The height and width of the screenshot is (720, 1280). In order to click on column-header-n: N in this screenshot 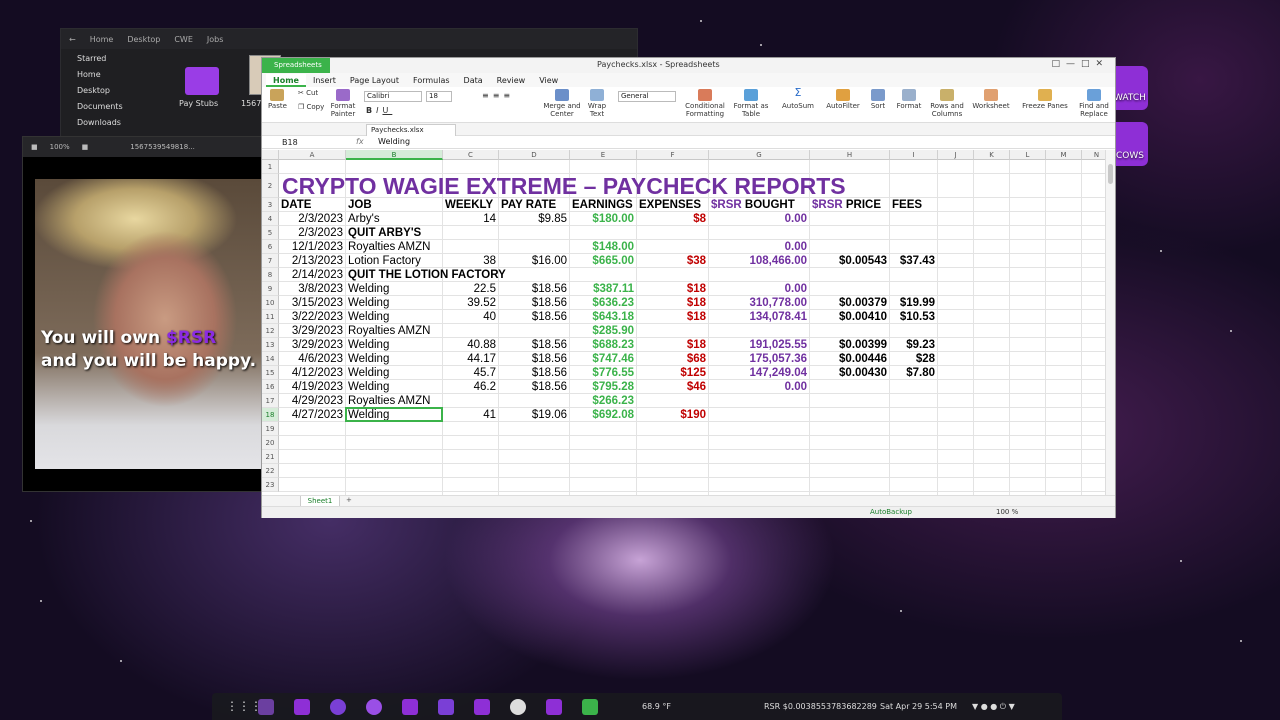, I will do `click(1094, 155)`.